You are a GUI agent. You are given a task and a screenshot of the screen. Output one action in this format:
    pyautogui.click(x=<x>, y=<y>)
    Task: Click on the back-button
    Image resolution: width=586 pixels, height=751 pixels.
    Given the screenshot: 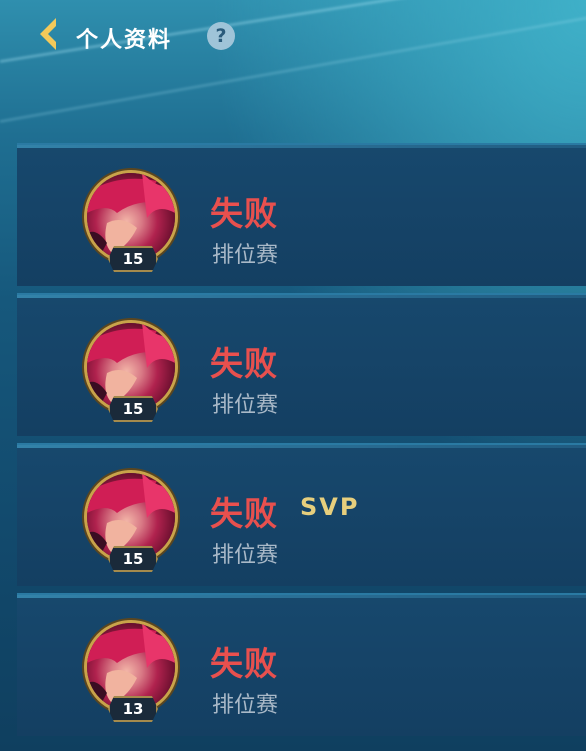 What is the action you would take?
    pyautogui.click(x=49, y=34)
    